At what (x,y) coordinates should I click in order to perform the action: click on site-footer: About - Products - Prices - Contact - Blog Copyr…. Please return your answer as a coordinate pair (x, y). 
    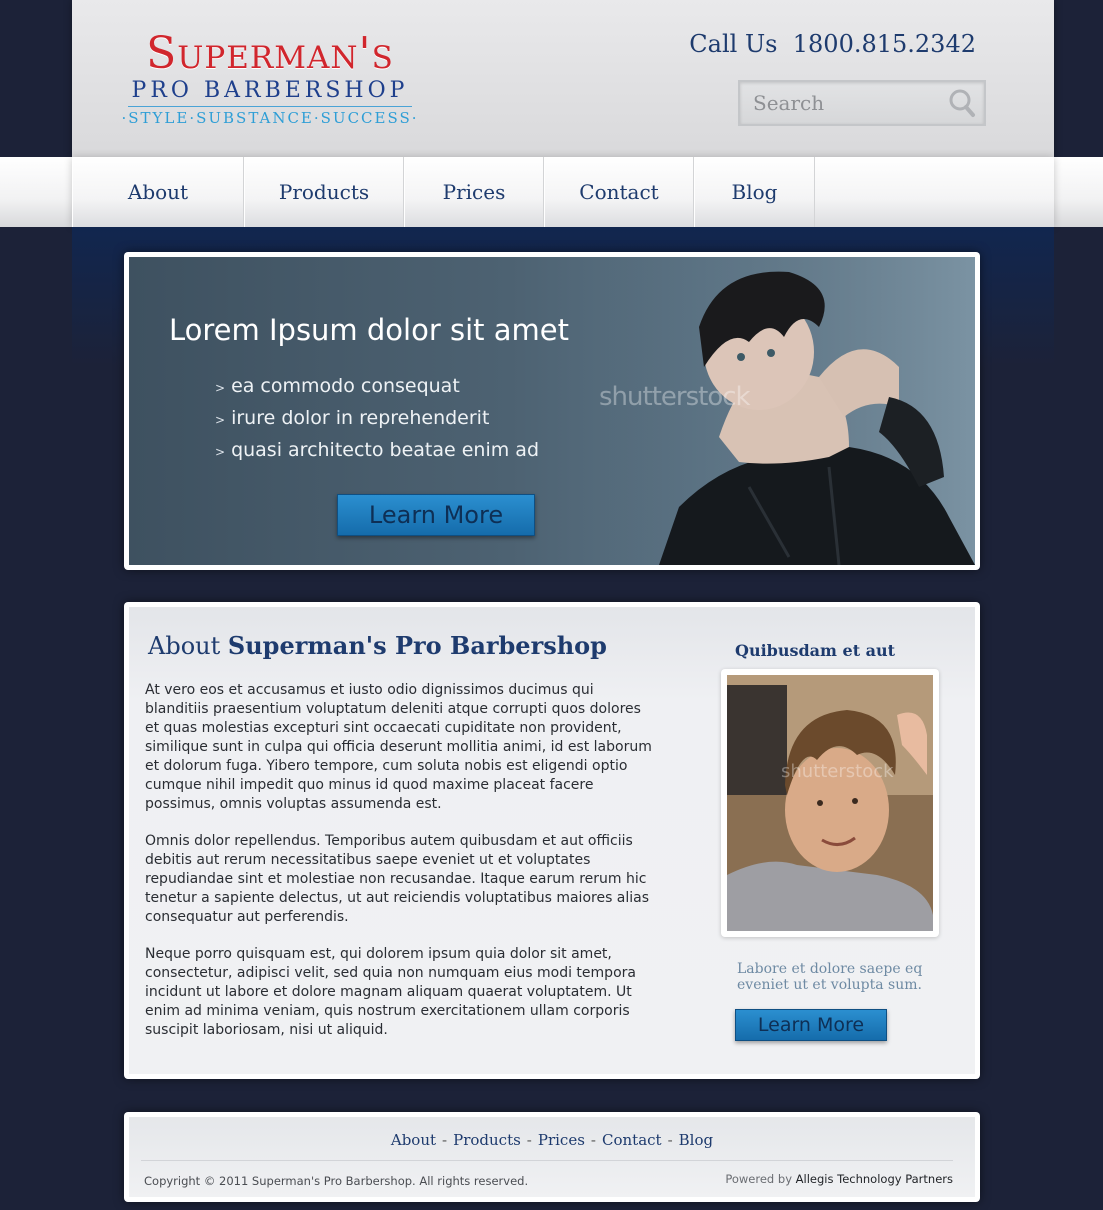
    Looking at the image, I should click on (552, 1157).